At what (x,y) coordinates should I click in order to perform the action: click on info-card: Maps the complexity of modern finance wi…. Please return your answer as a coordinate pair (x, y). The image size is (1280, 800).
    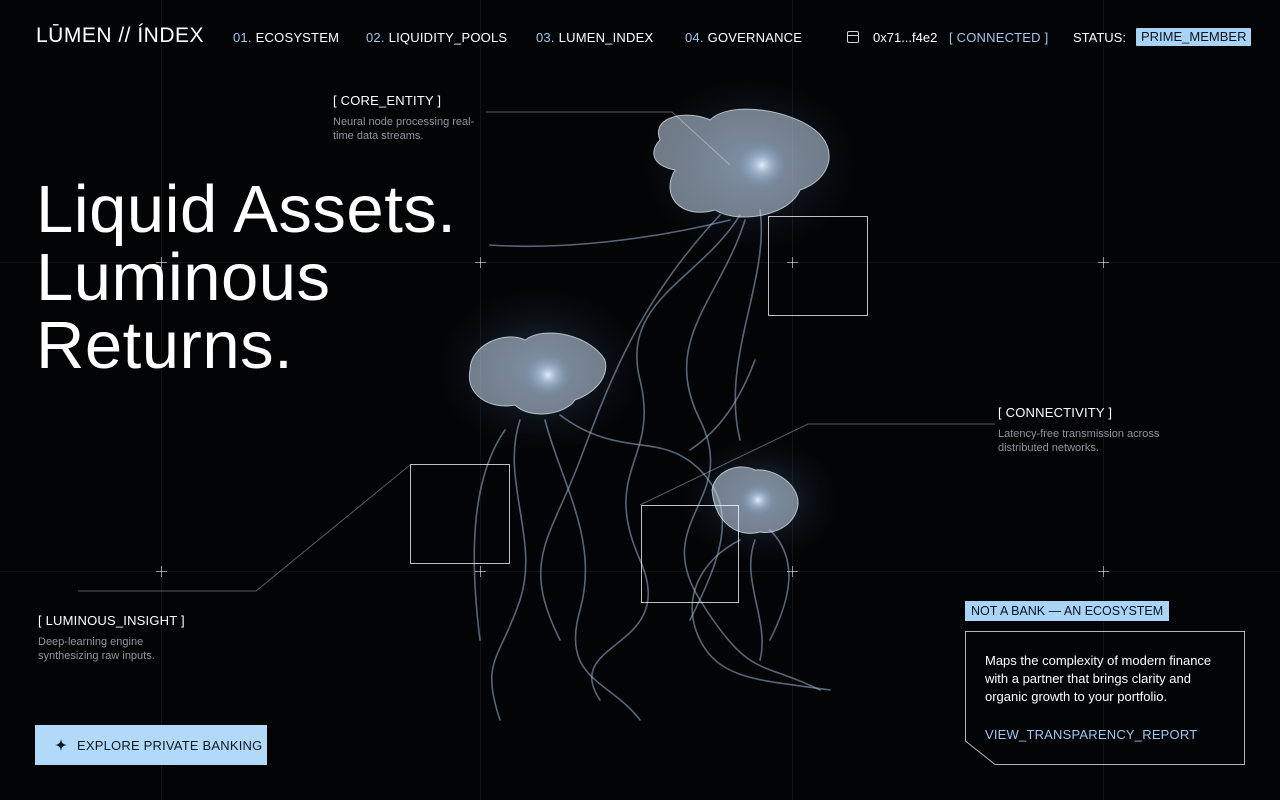
    Looking at the image, I should click on (1105, 698).